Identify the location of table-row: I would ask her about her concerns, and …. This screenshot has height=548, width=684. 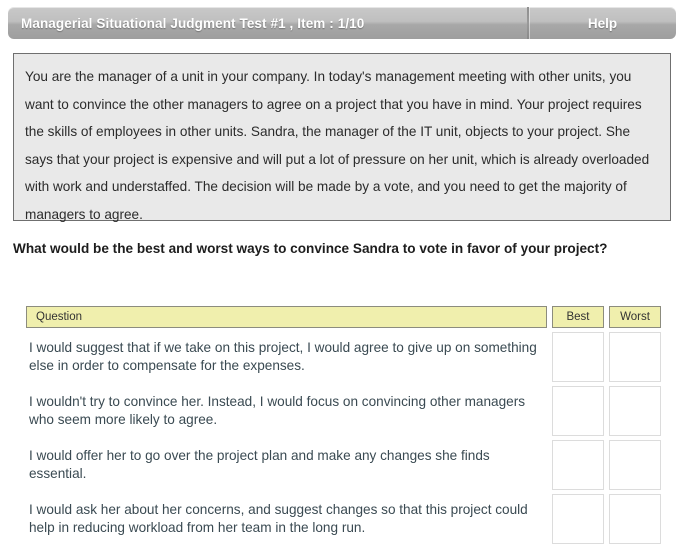
(343, 519).